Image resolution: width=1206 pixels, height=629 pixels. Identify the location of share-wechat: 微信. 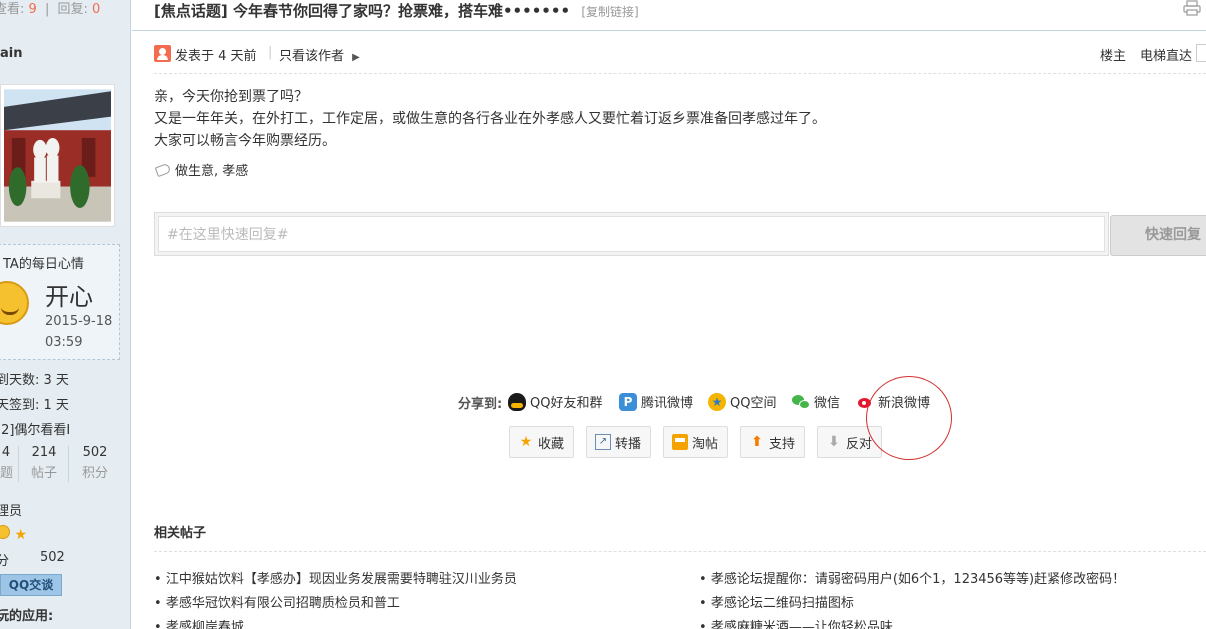
(816, 401).